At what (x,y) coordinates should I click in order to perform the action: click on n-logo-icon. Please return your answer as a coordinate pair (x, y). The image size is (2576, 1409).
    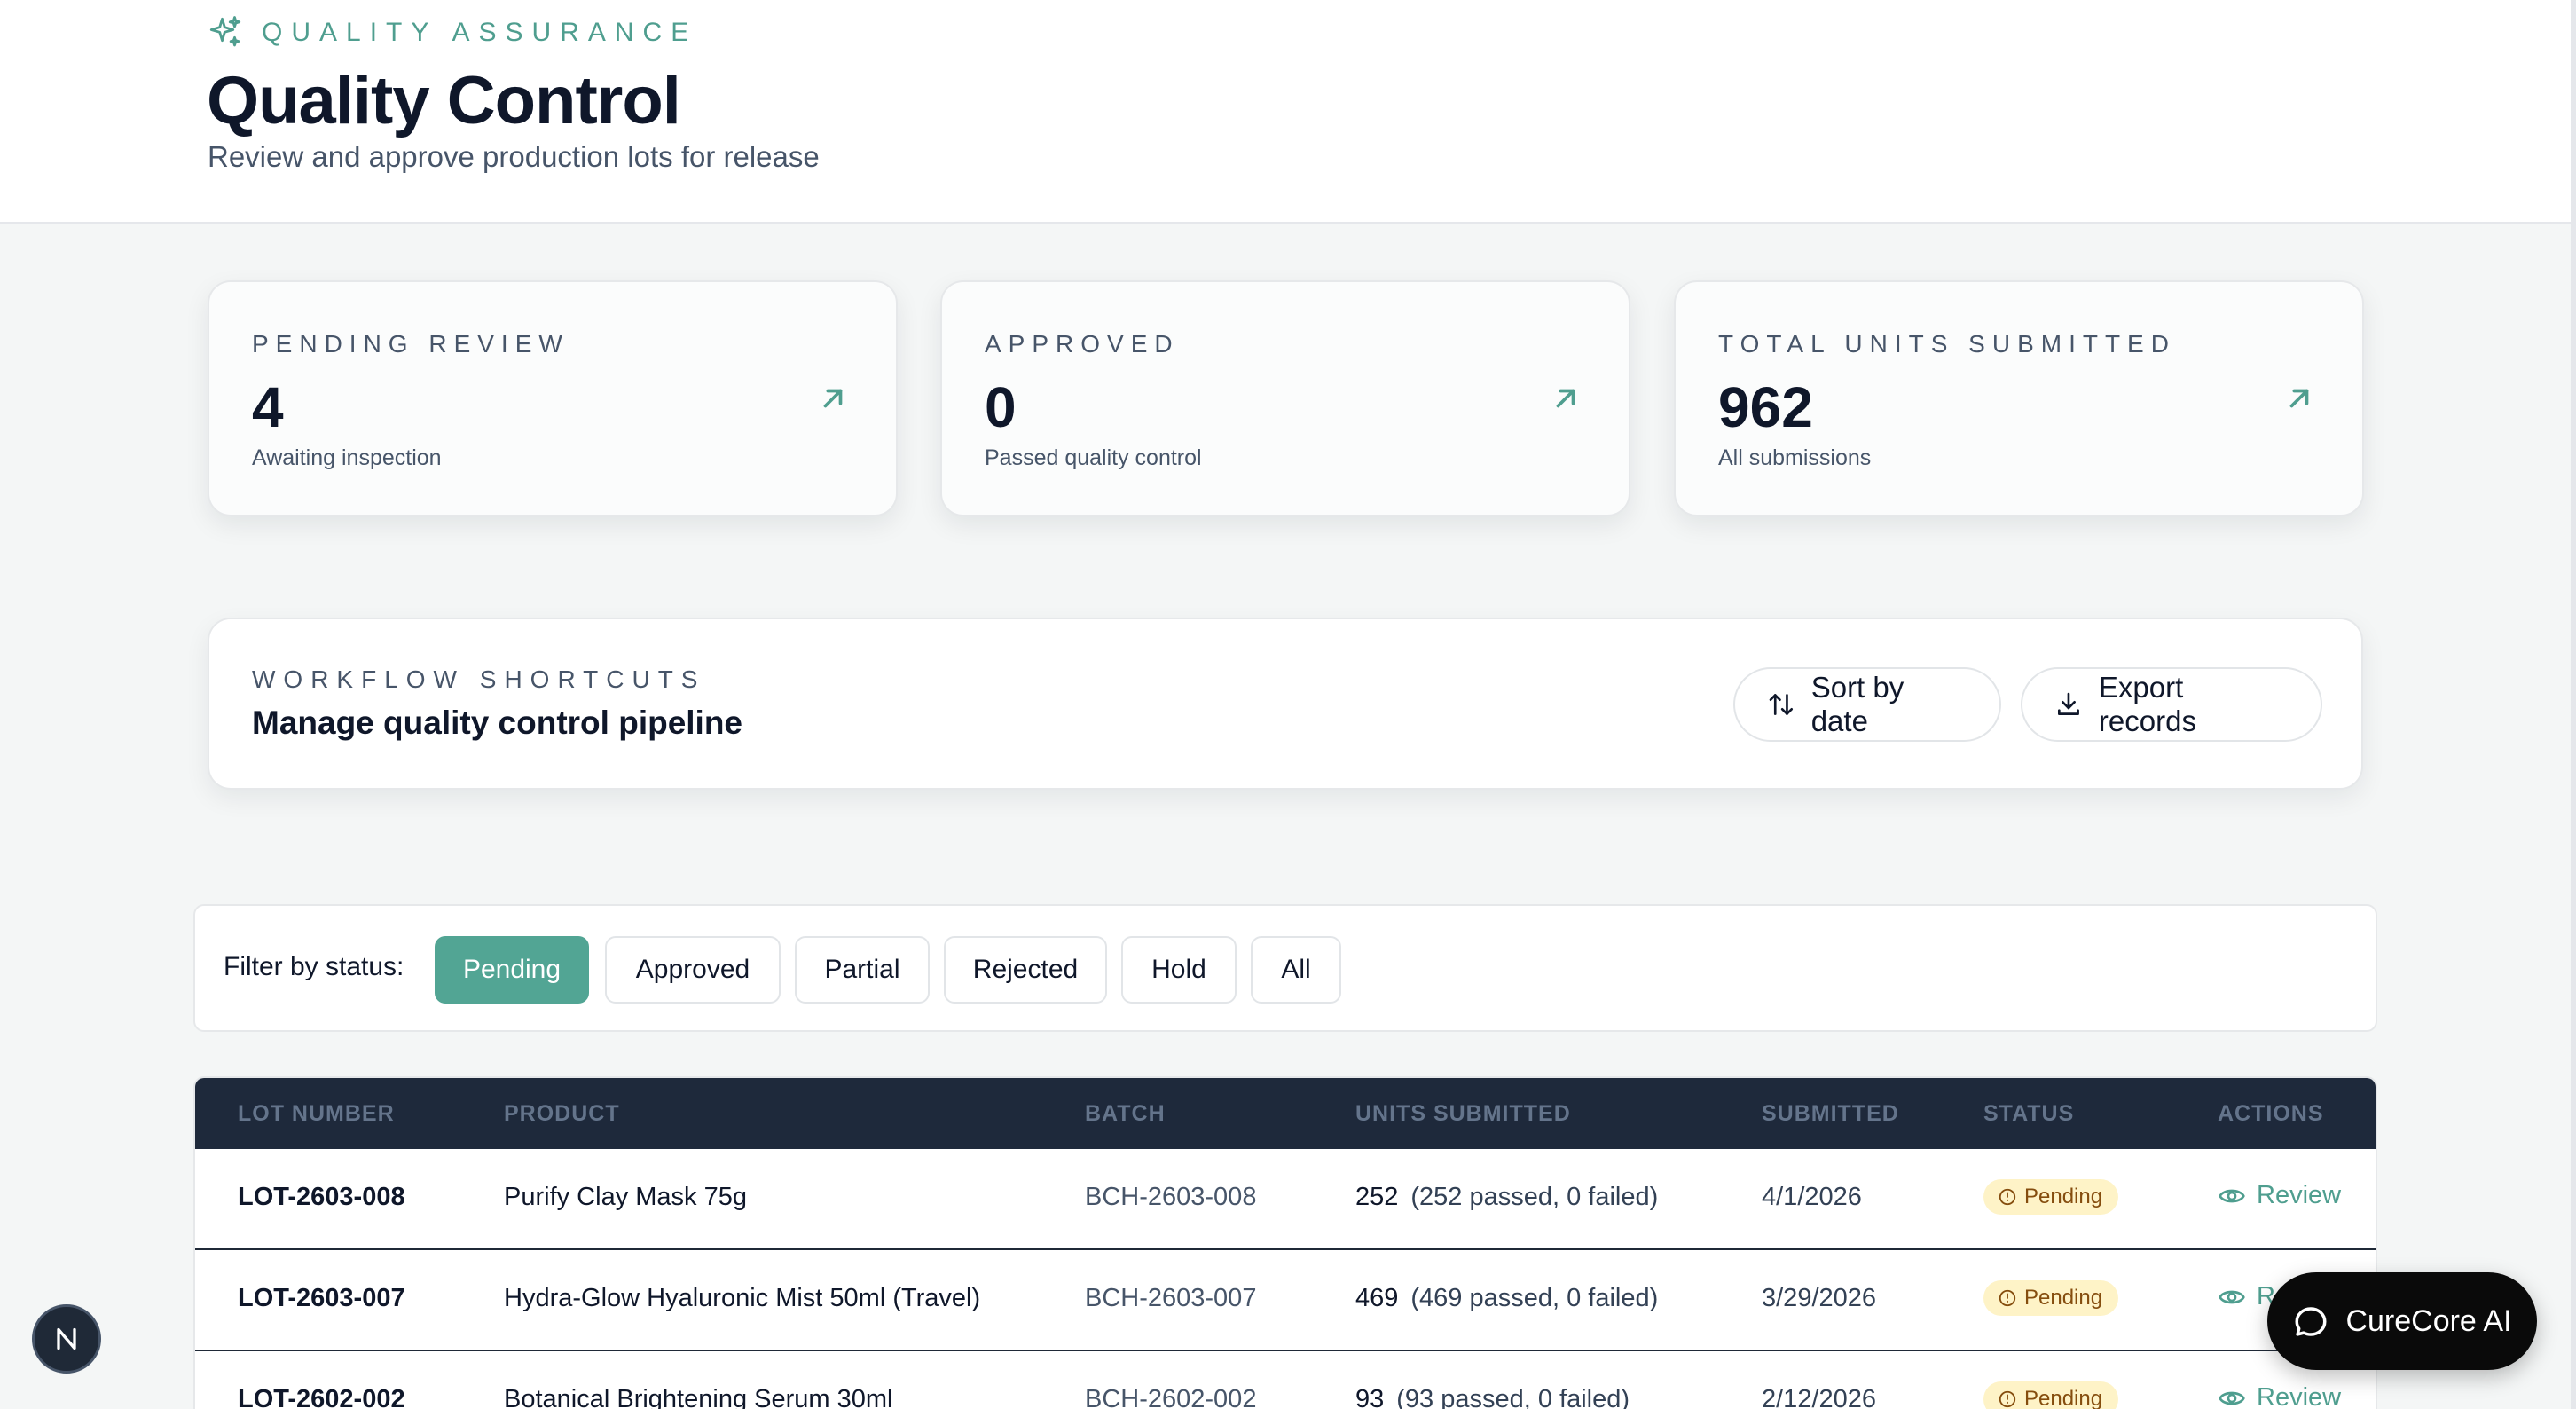
    Looking at the image, I should click on (66, 1338).